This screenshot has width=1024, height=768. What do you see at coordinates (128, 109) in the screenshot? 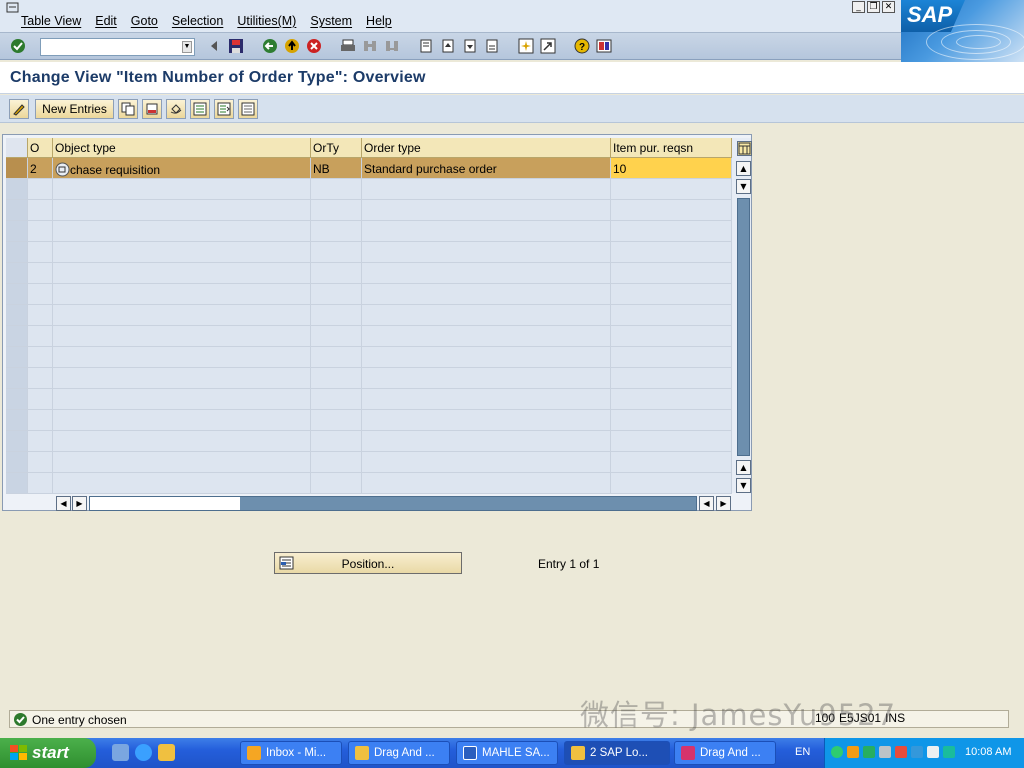
I see `copy-as-button` at bounding box center [128, 109].